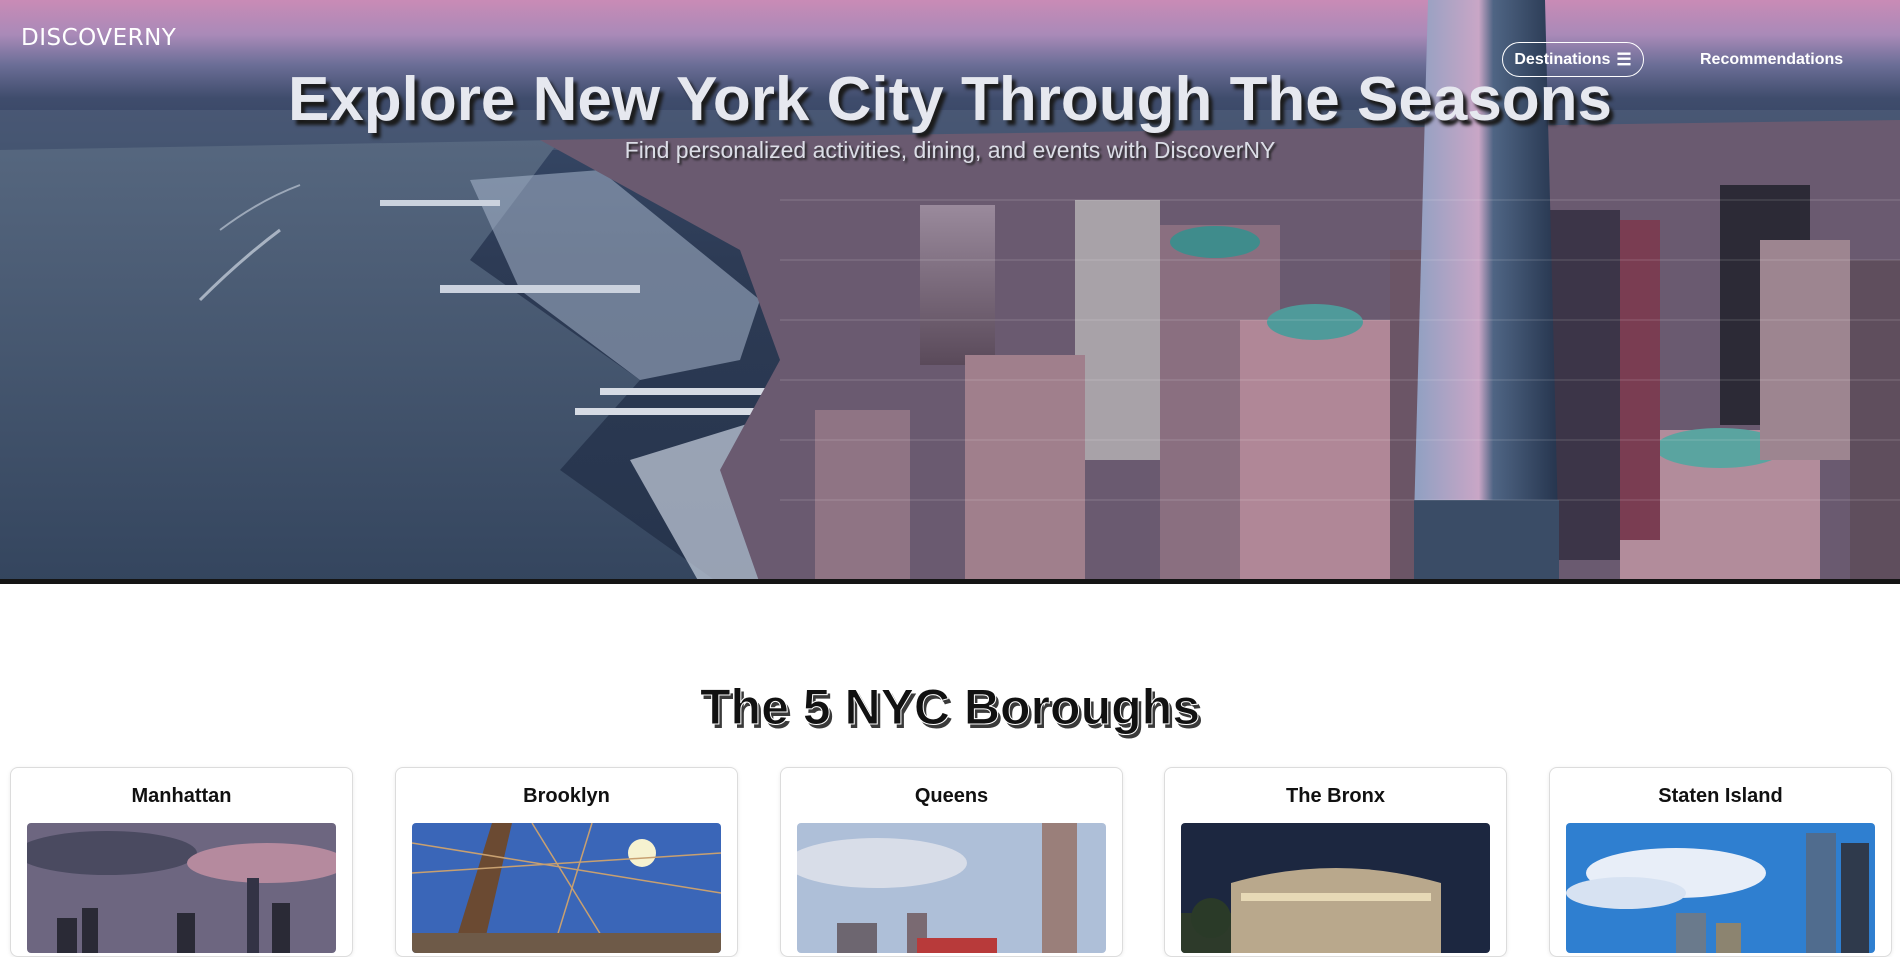 Image resolution: width=1900 pixels, height=957 pixels. Describe the element at coordinates (951, 796) in the screenshot. I see `borough-card-title: Queens` at that location.